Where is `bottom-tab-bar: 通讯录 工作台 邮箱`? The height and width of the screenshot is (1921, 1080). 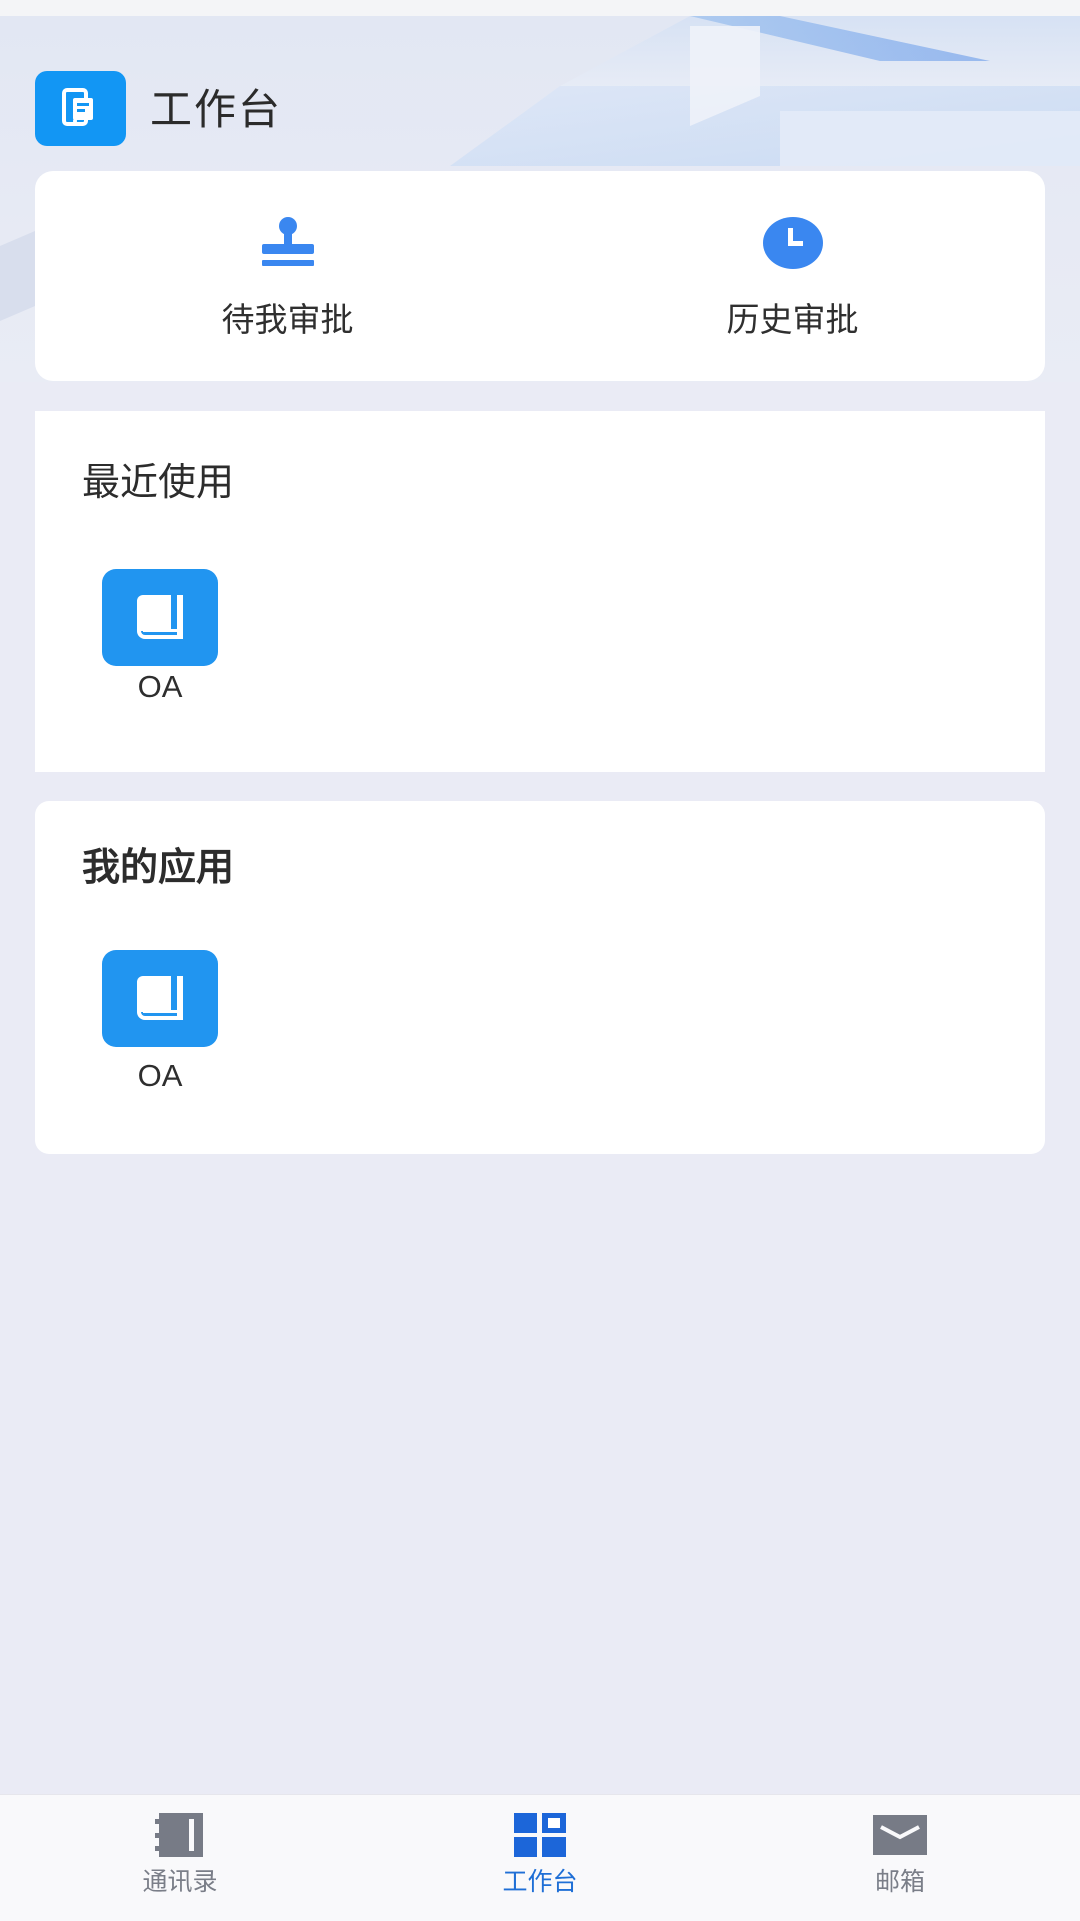
bottom-tab-bar: 通讯录 工作台 邮箱 is located at coordinates (540, 1857).